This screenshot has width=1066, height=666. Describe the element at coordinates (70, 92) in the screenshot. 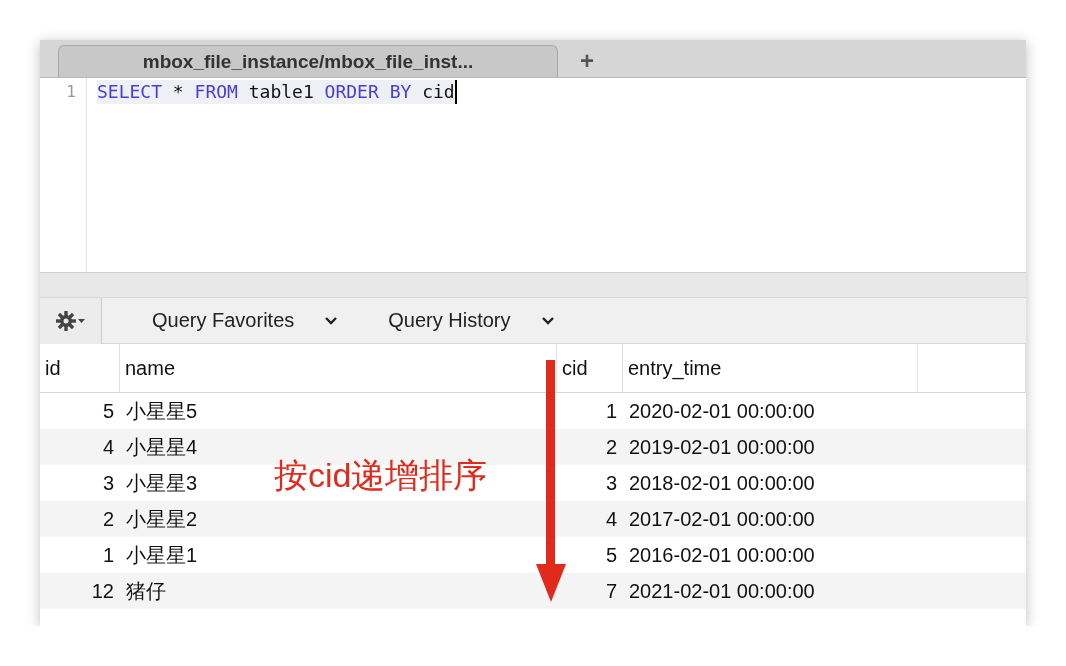

I see `line-number: 1` at that location.